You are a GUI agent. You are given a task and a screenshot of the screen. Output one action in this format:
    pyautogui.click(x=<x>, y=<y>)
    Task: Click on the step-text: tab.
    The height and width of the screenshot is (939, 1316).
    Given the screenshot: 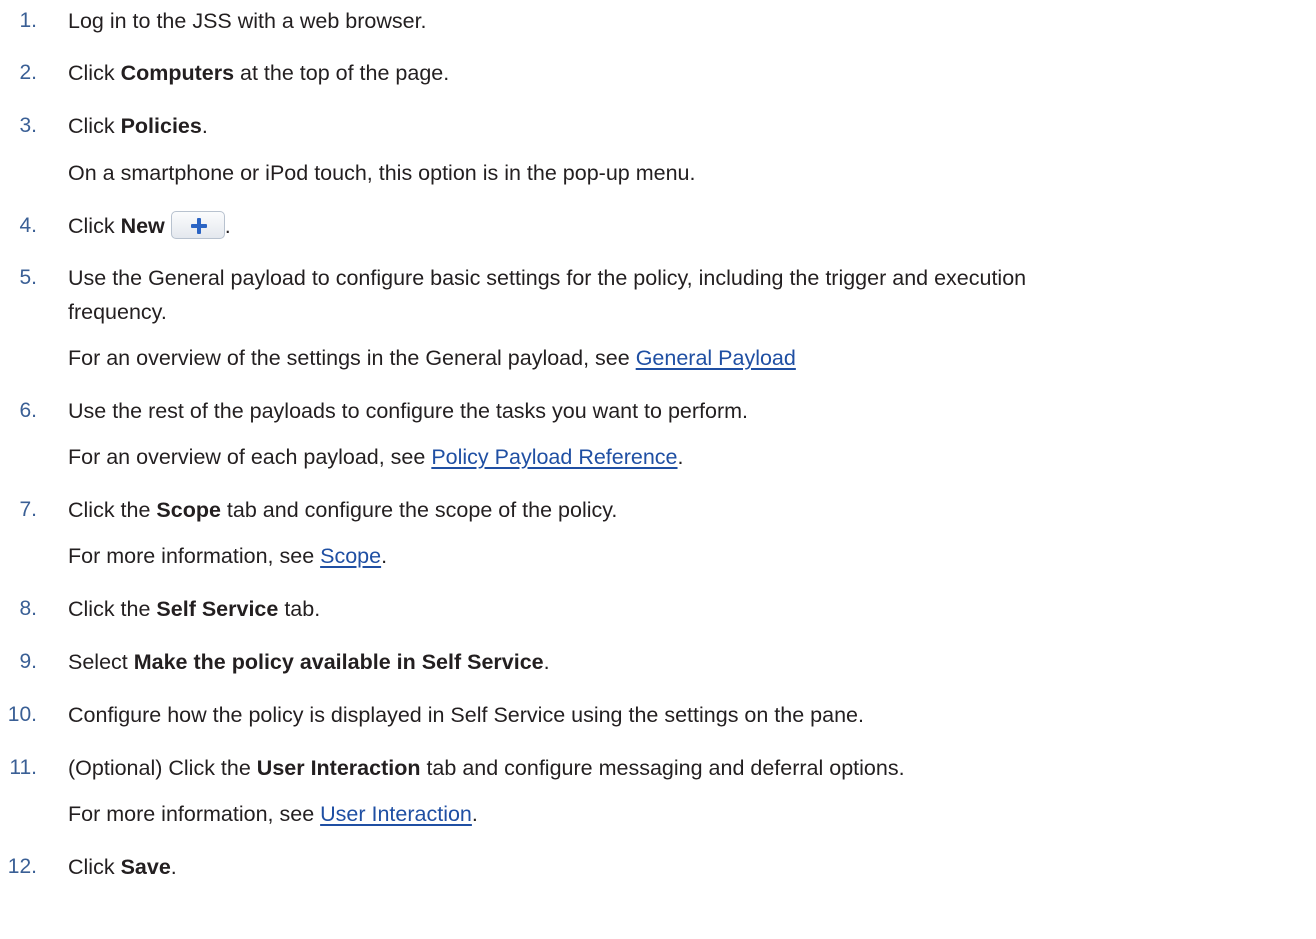 What is the action you would take?
    pyautogui.click(x=299, y=609)
    